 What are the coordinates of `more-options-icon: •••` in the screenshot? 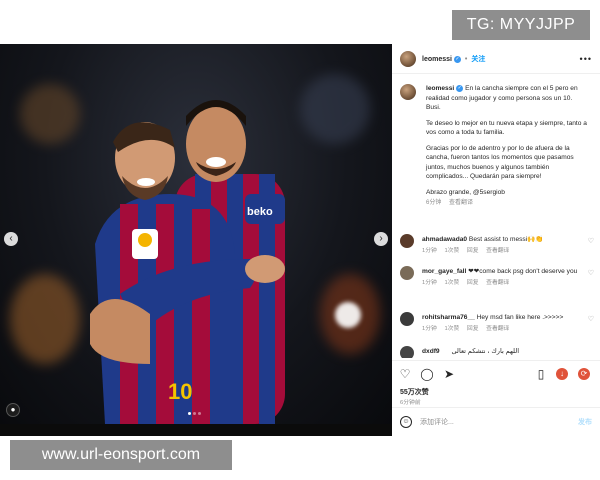 It's located at (586, 59).